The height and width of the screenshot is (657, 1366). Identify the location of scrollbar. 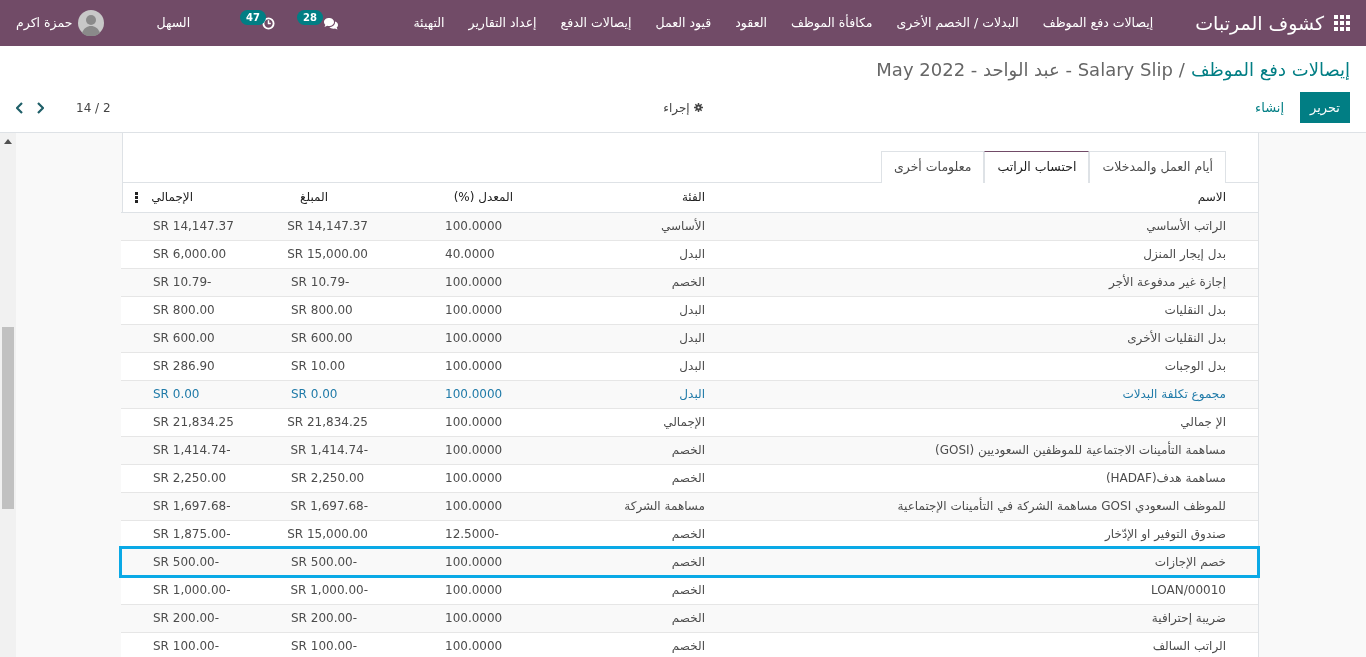
(8, 395).